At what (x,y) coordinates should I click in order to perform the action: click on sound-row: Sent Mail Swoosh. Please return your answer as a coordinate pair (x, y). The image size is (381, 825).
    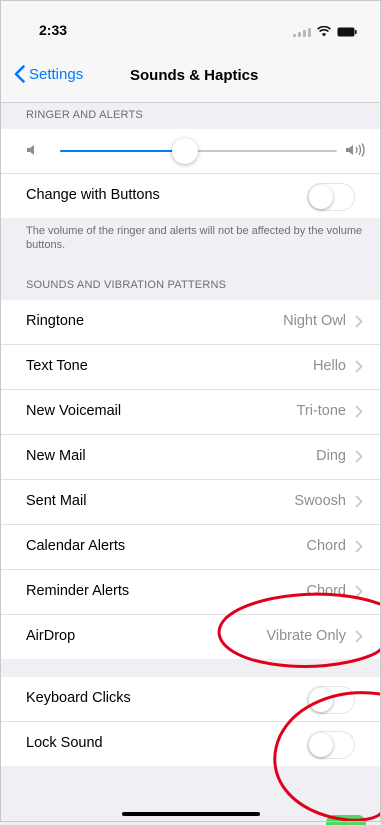
    Looking at the image, I should click on (190, 502).